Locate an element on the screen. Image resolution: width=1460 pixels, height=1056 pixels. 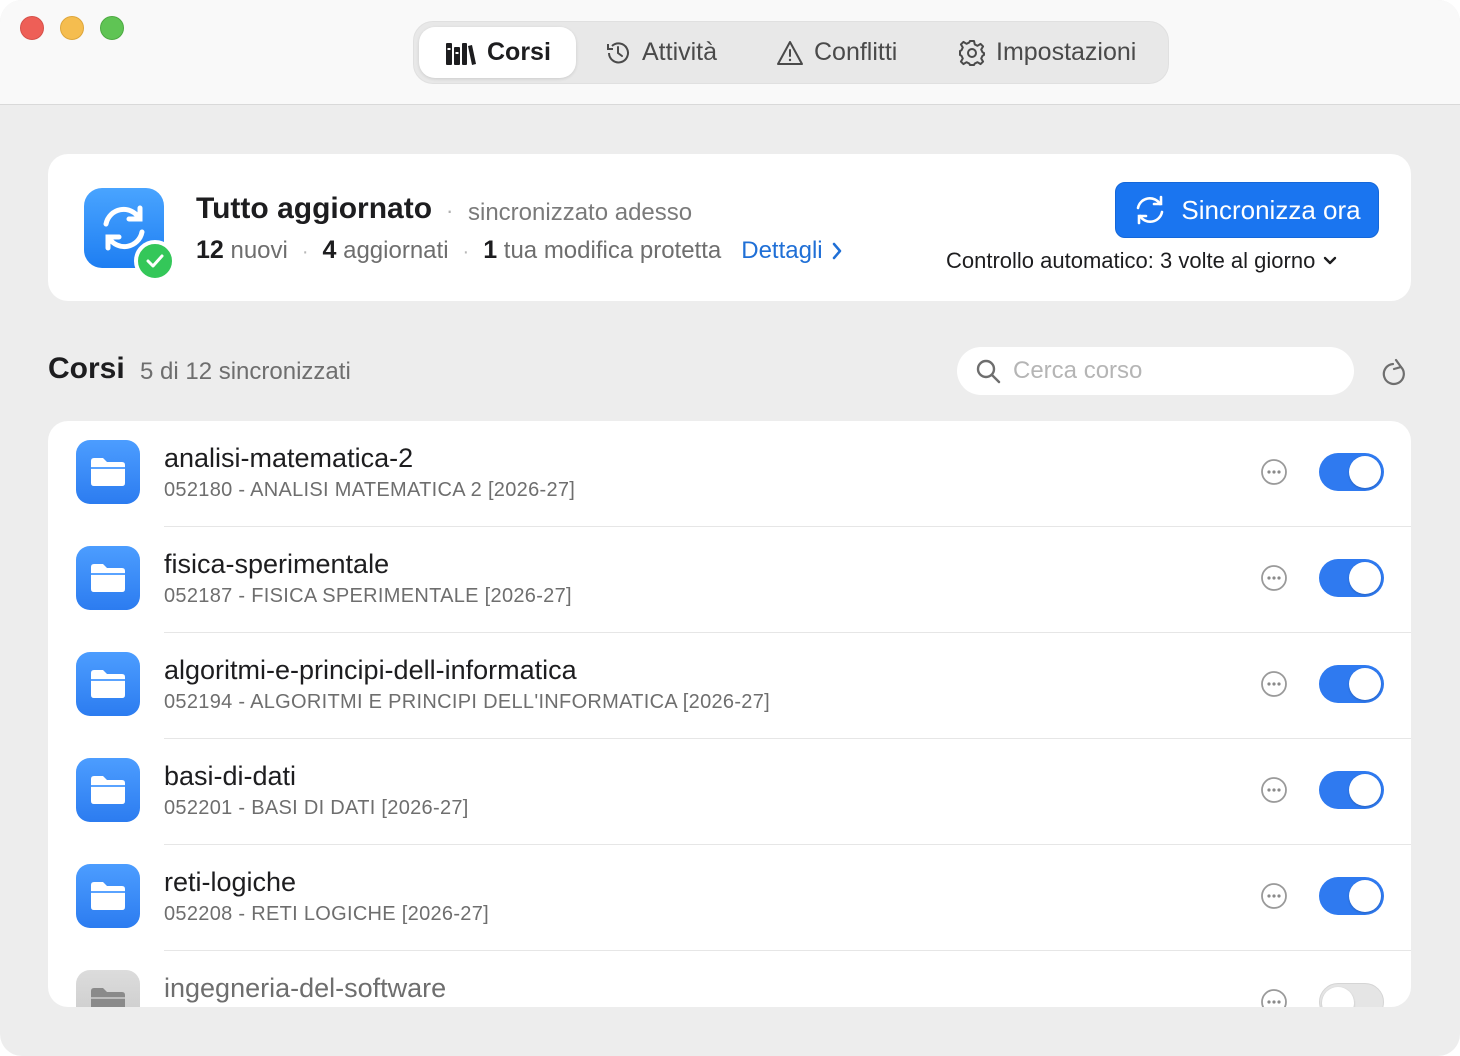
protected-label: tua modifica protetta is located at coordinates (612, 250).